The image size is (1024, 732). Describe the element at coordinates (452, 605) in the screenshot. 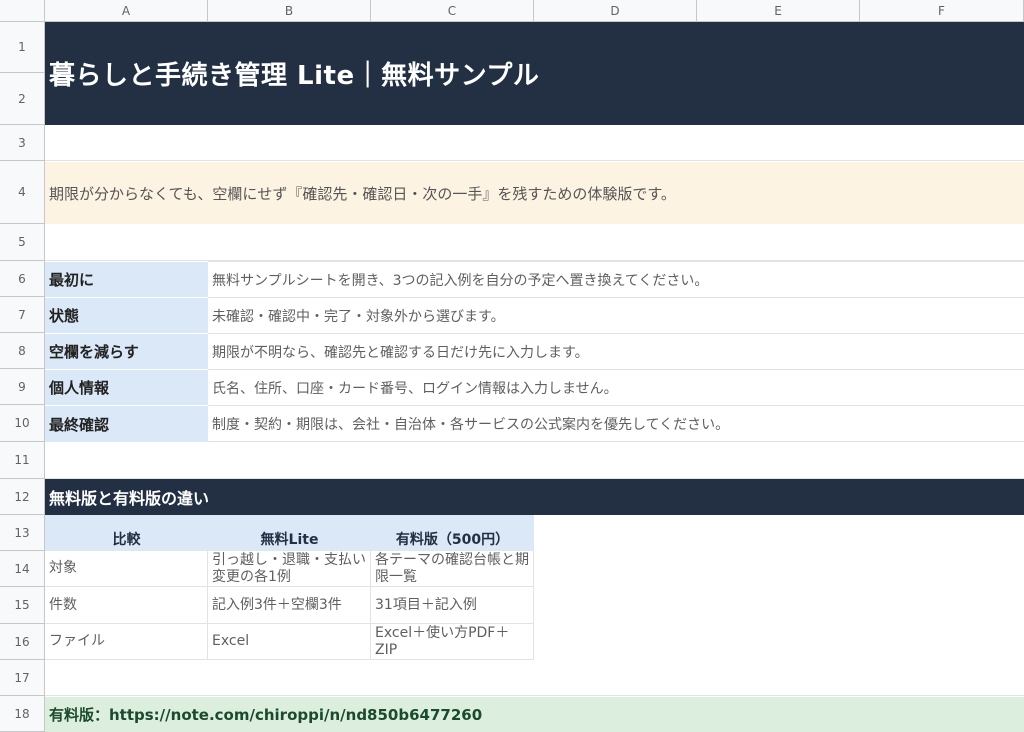

I see `comparison-cell-count-paid: 31項目＋記入例` at that location.